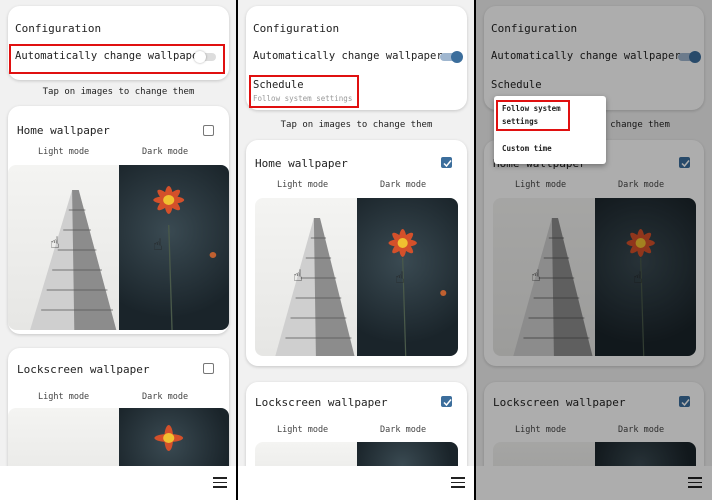 The height and width of the screenshot is (500, 712). Describe the element at coordinates (527, 148) in the screenshot. I see `schedule-option-custom-time: Custom time` at that location.